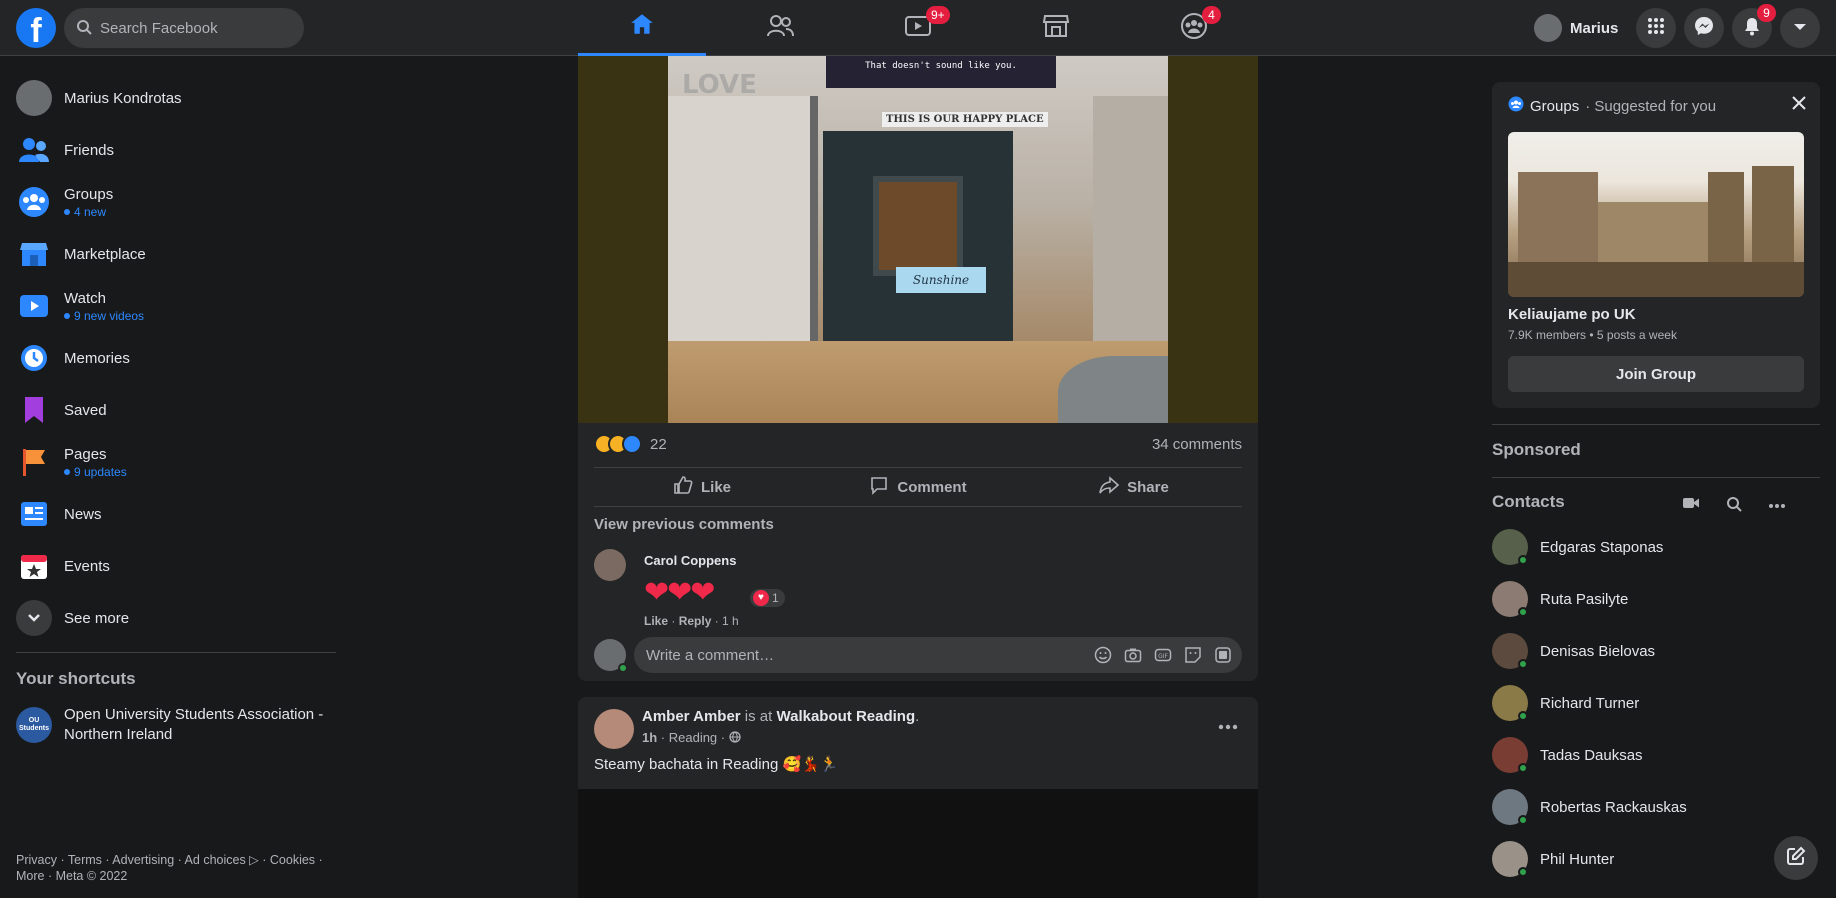  I want to click on messenger-icon, so click(1704, 28).